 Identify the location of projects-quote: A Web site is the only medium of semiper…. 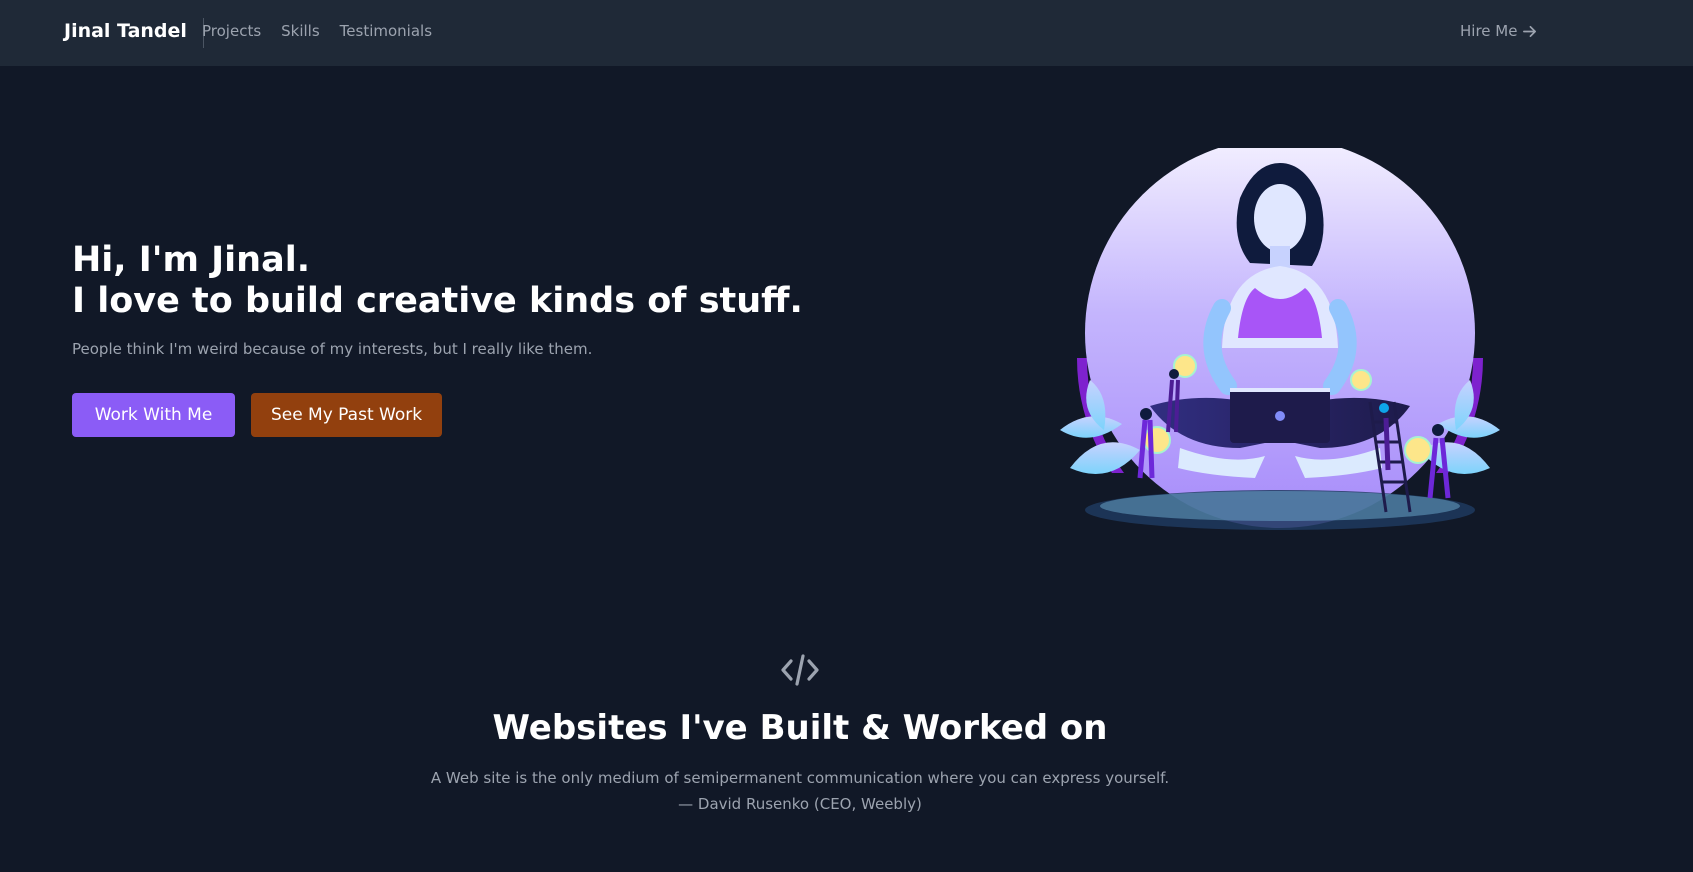
(800, 791).